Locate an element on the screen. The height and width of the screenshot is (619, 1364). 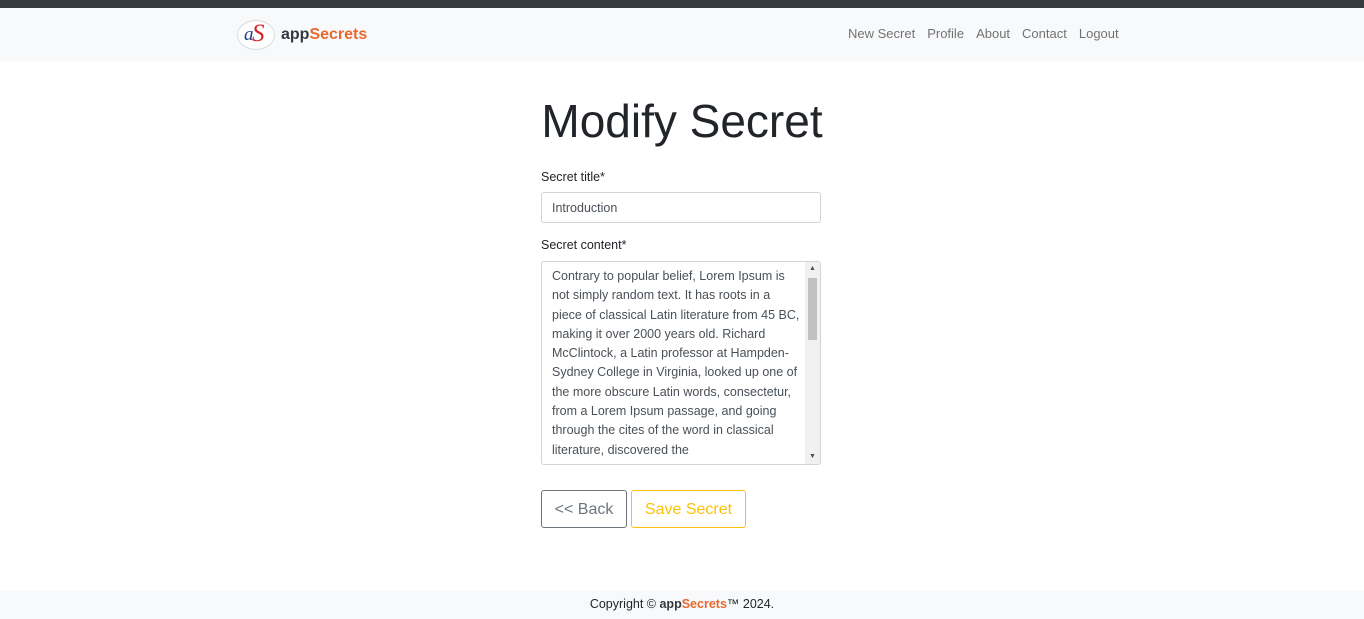
brand-name-part1: app is located at coordinates (295, 34).